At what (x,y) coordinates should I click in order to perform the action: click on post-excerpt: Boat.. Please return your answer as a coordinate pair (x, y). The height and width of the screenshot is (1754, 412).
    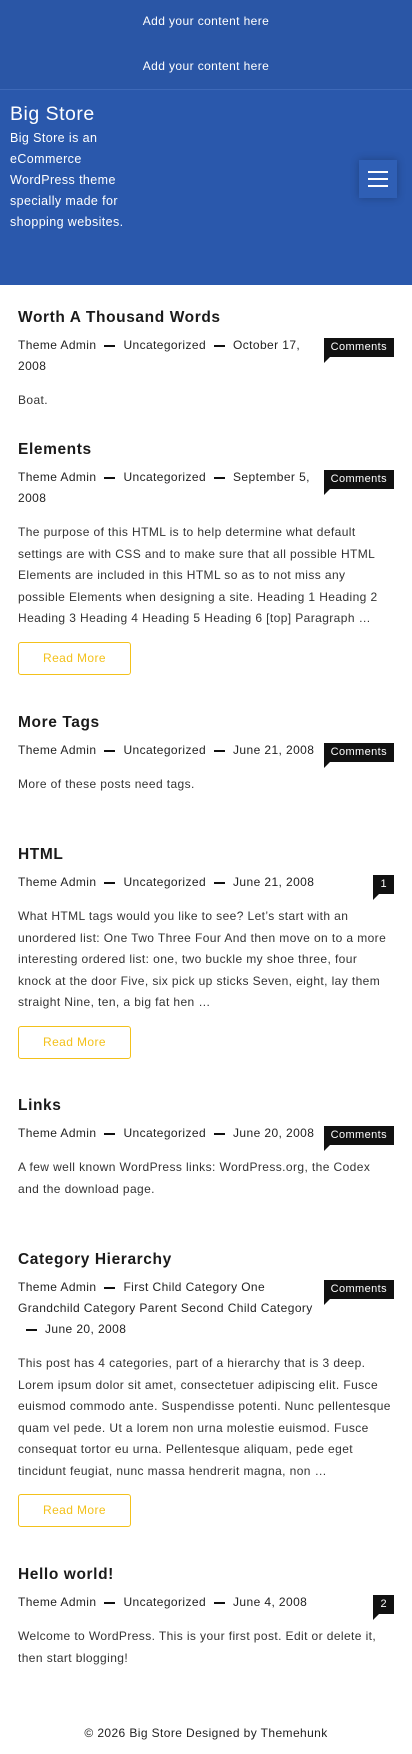
    Looking at the image, I should click on (33, 400).